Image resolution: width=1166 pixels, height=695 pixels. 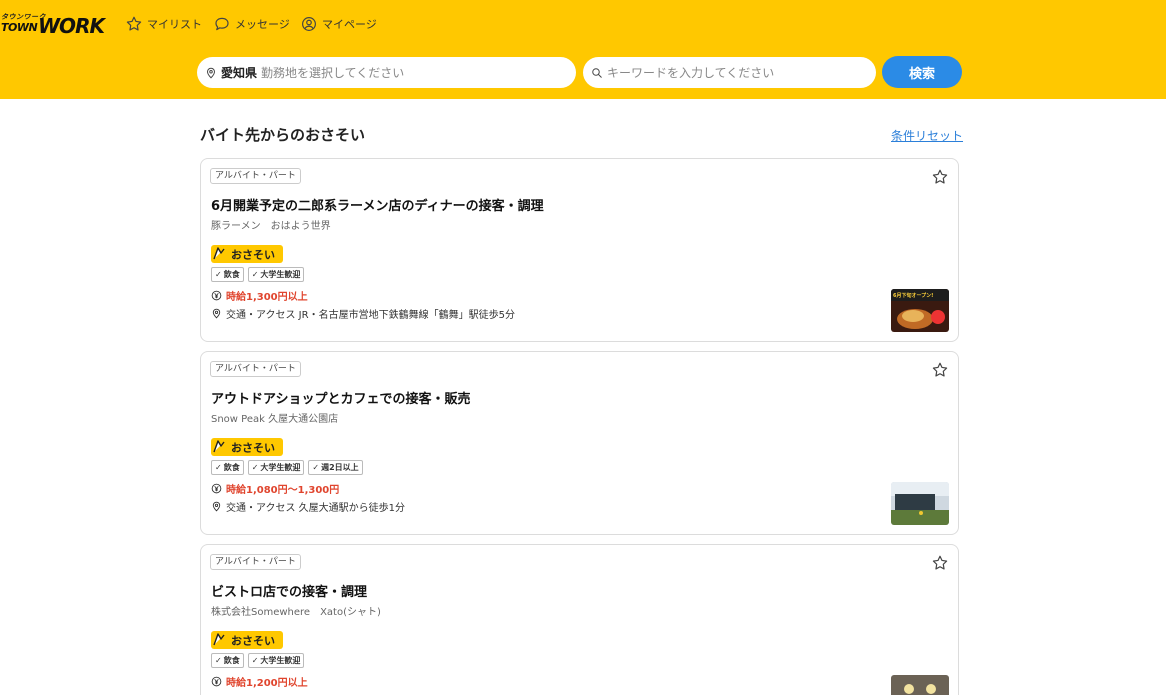 I want to click on nav-mypage-label: マイページ, so click(x=349, y=24).